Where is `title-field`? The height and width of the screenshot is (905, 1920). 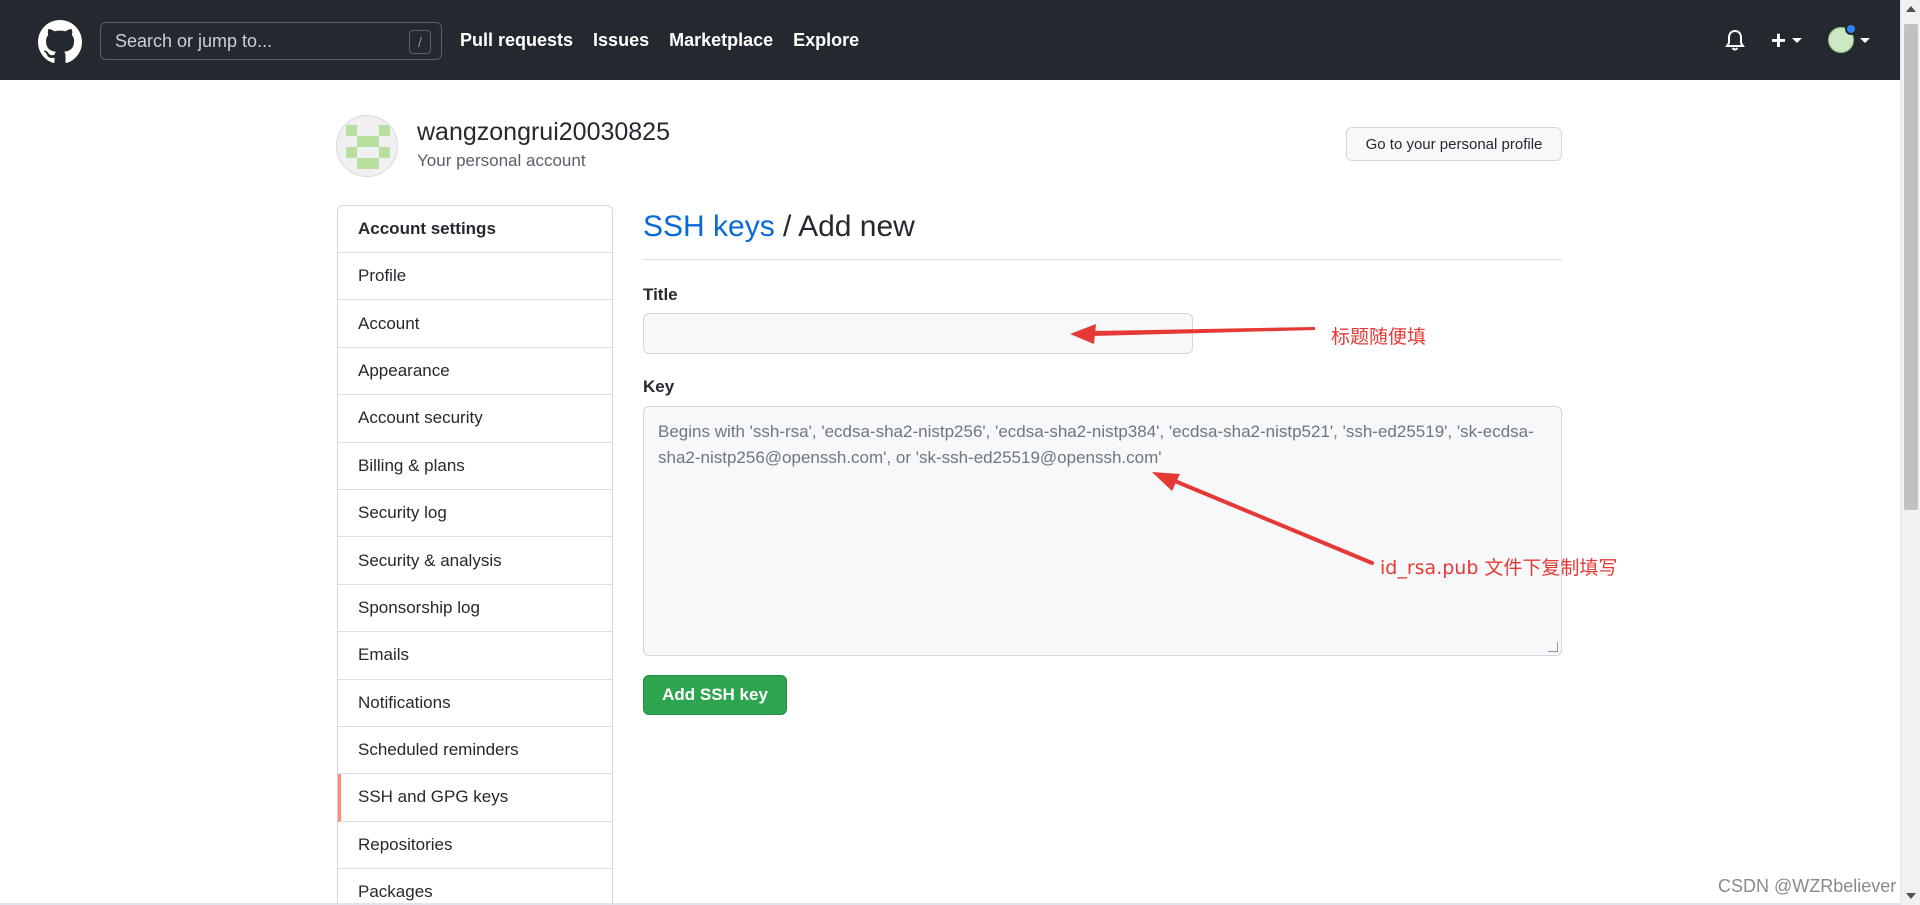
title-field is located at coordinates (918, 333).